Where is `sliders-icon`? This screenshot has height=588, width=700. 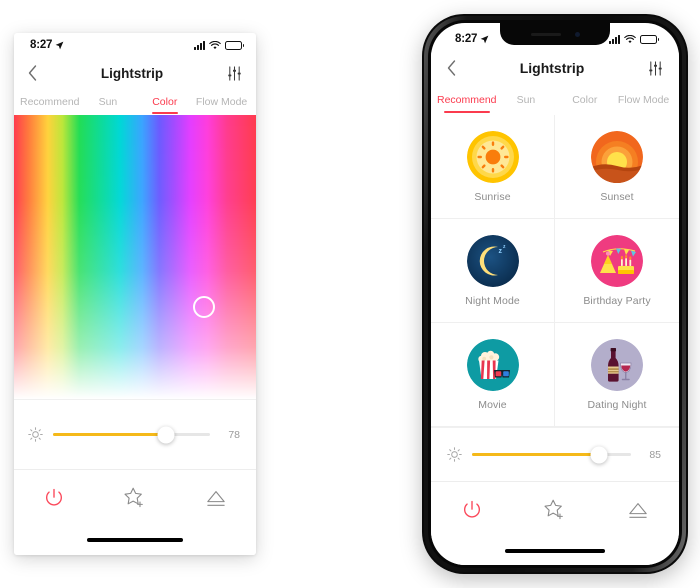 sliders-icon is located at coordinates (234, 73).